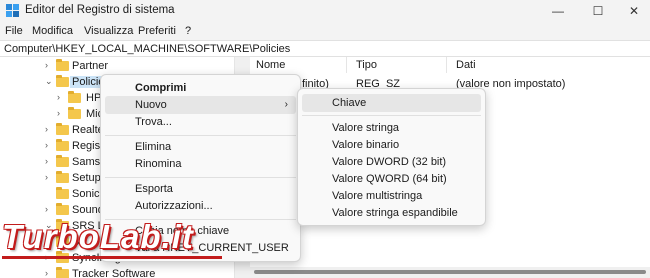 The height and width of the screenshot is (278, 650). What do you see at coordinates (632, 11) in the screenshot?
I see `close-button: ✕` at bounding box center [632, 11].